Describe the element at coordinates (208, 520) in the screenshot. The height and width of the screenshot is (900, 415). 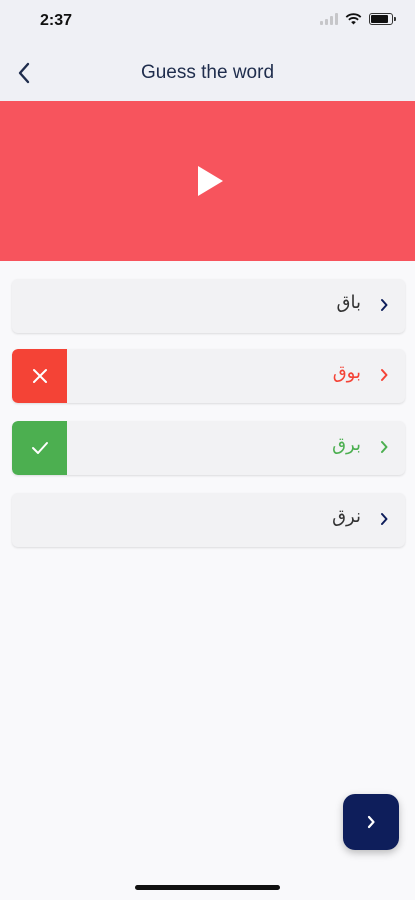
I see `answer-option-4: نرق` at that location.